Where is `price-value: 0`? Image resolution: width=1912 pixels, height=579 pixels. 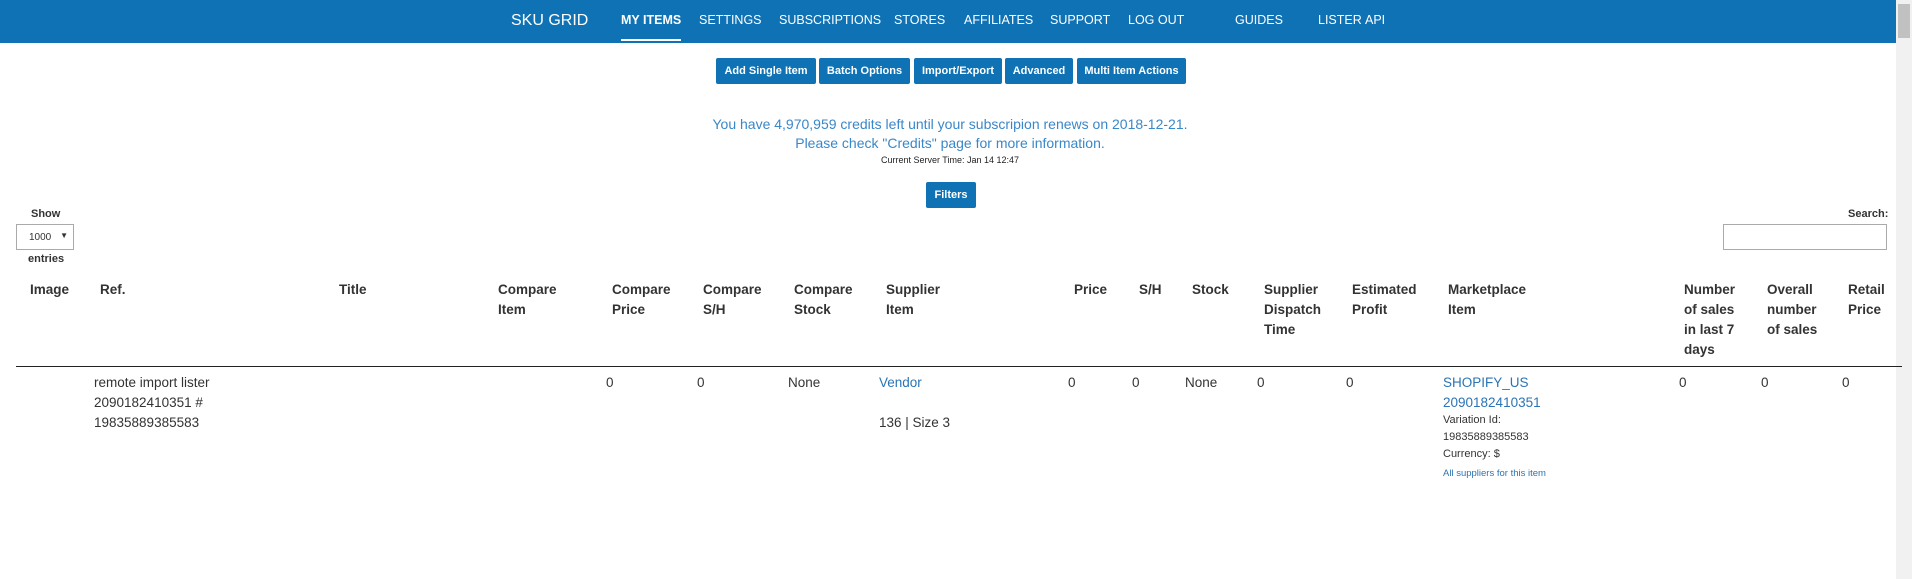
price-value: 0 is located at coordinates (1072, 382).